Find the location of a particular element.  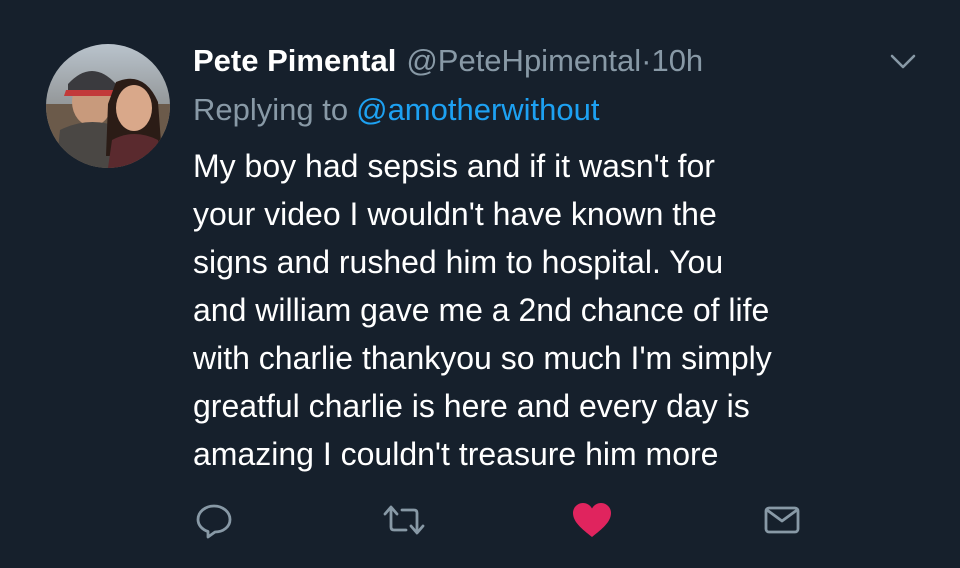

avatar is located at coordinates (108, 106).